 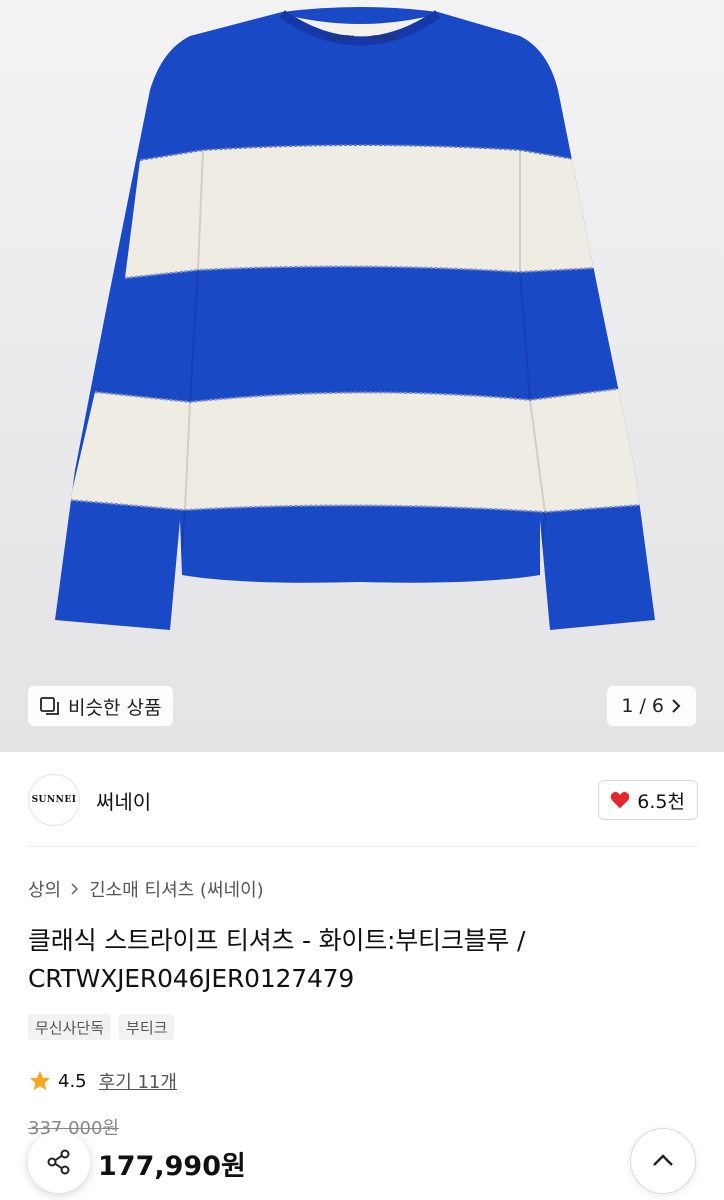 I want to click on share-icon, so click(x=58, y=1162).